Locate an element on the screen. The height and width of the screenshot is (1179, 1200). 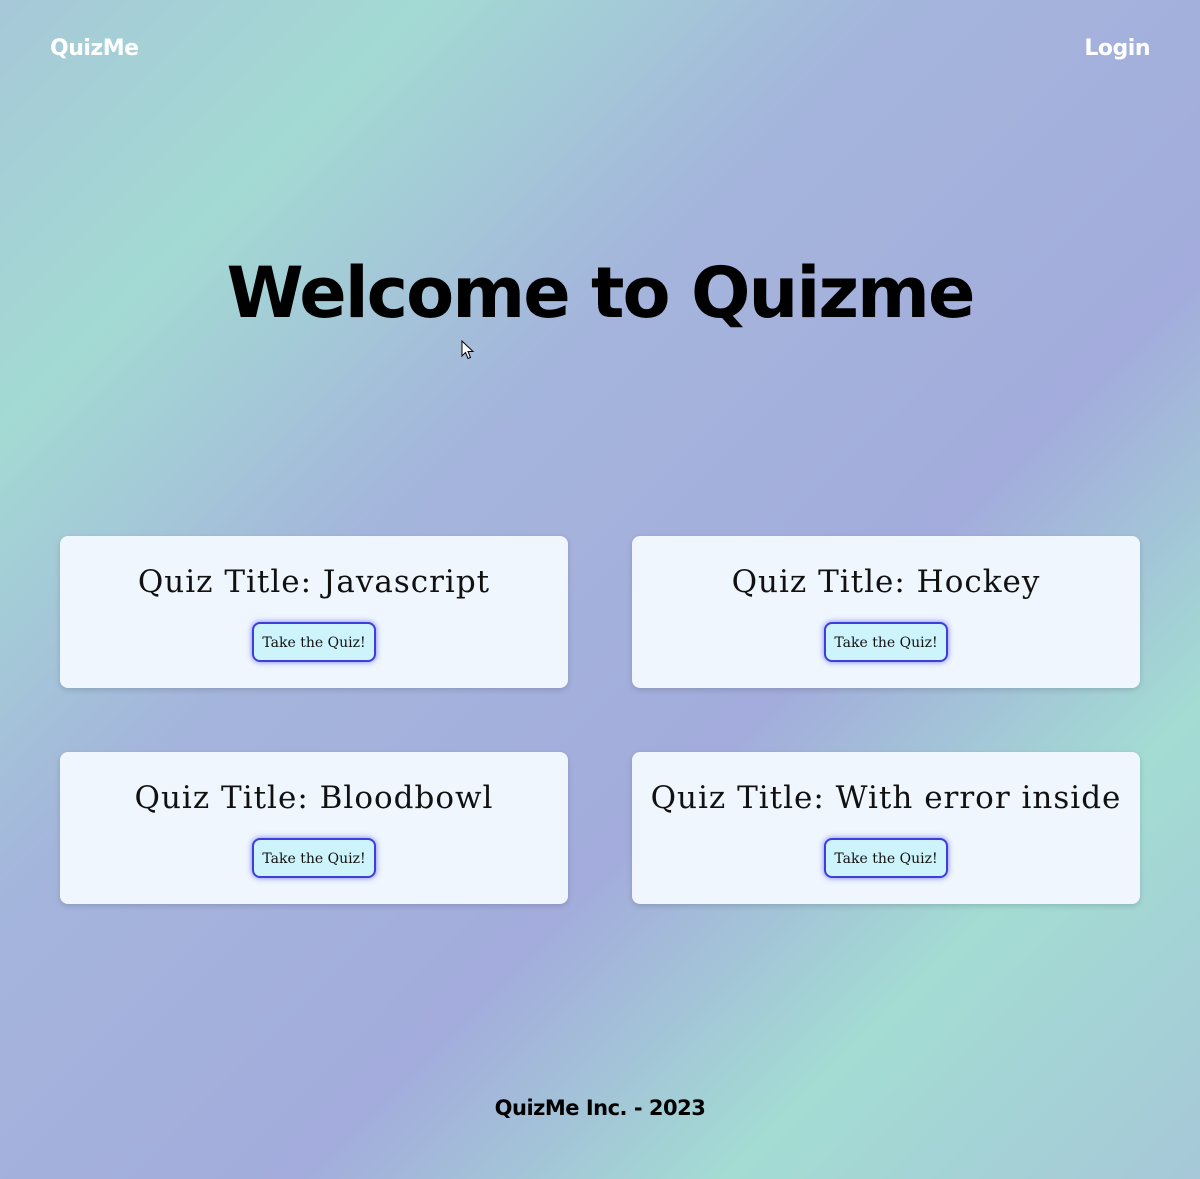
quiz-card-hockey: Quiz Title: Hockey Take the Quiz! is located at coordinates (886, 612).